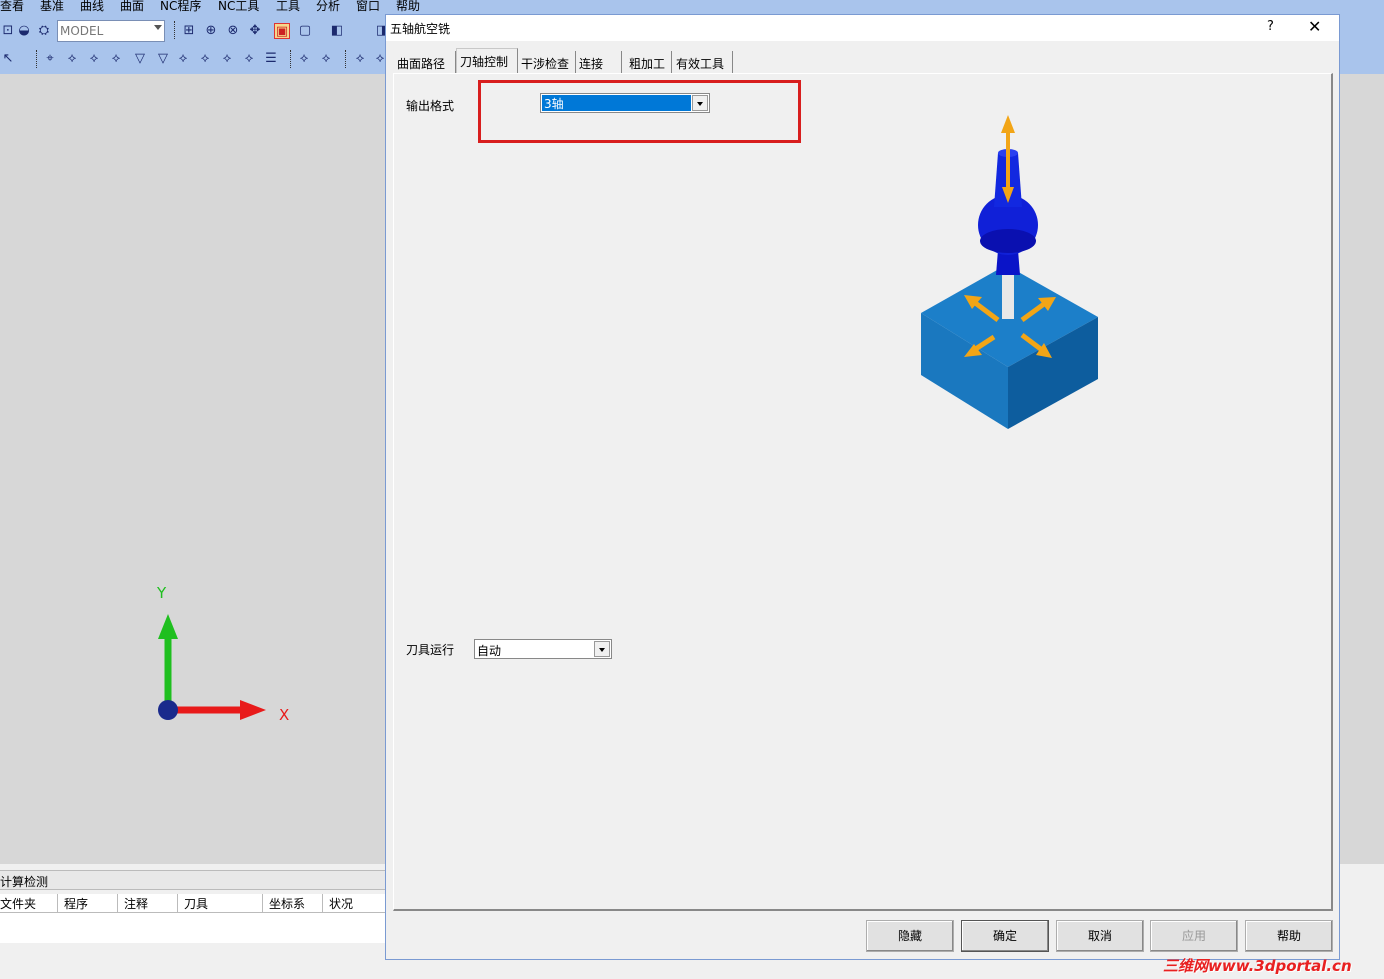 The width and height of the screenshot is (1384, 979). What do you see at coordinates (305, 31) in the screenshot?
I see `wireframe-icon: ▢` at bounding box center [305, 31].